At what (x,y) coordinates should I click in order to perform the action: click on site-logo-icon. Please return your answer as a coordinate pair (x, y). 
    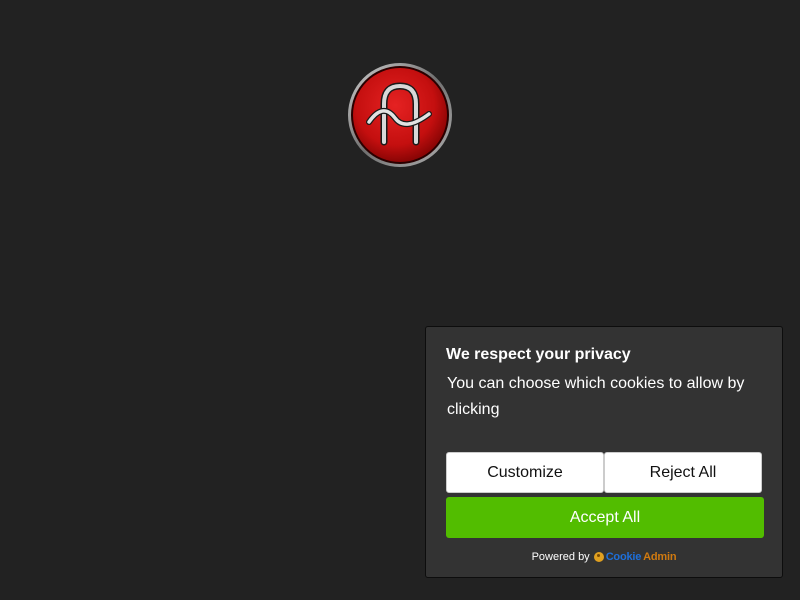
    Looking at the image, I should click on (400, 115).